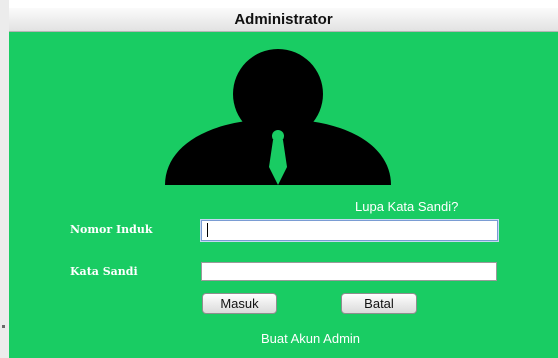 The height and width of the screenshot is (358, 558). Describe the element at coordinates (406, 206) in the screenshot. I see `forgot-password-link: Lupa Kata Sandi?` at that location.